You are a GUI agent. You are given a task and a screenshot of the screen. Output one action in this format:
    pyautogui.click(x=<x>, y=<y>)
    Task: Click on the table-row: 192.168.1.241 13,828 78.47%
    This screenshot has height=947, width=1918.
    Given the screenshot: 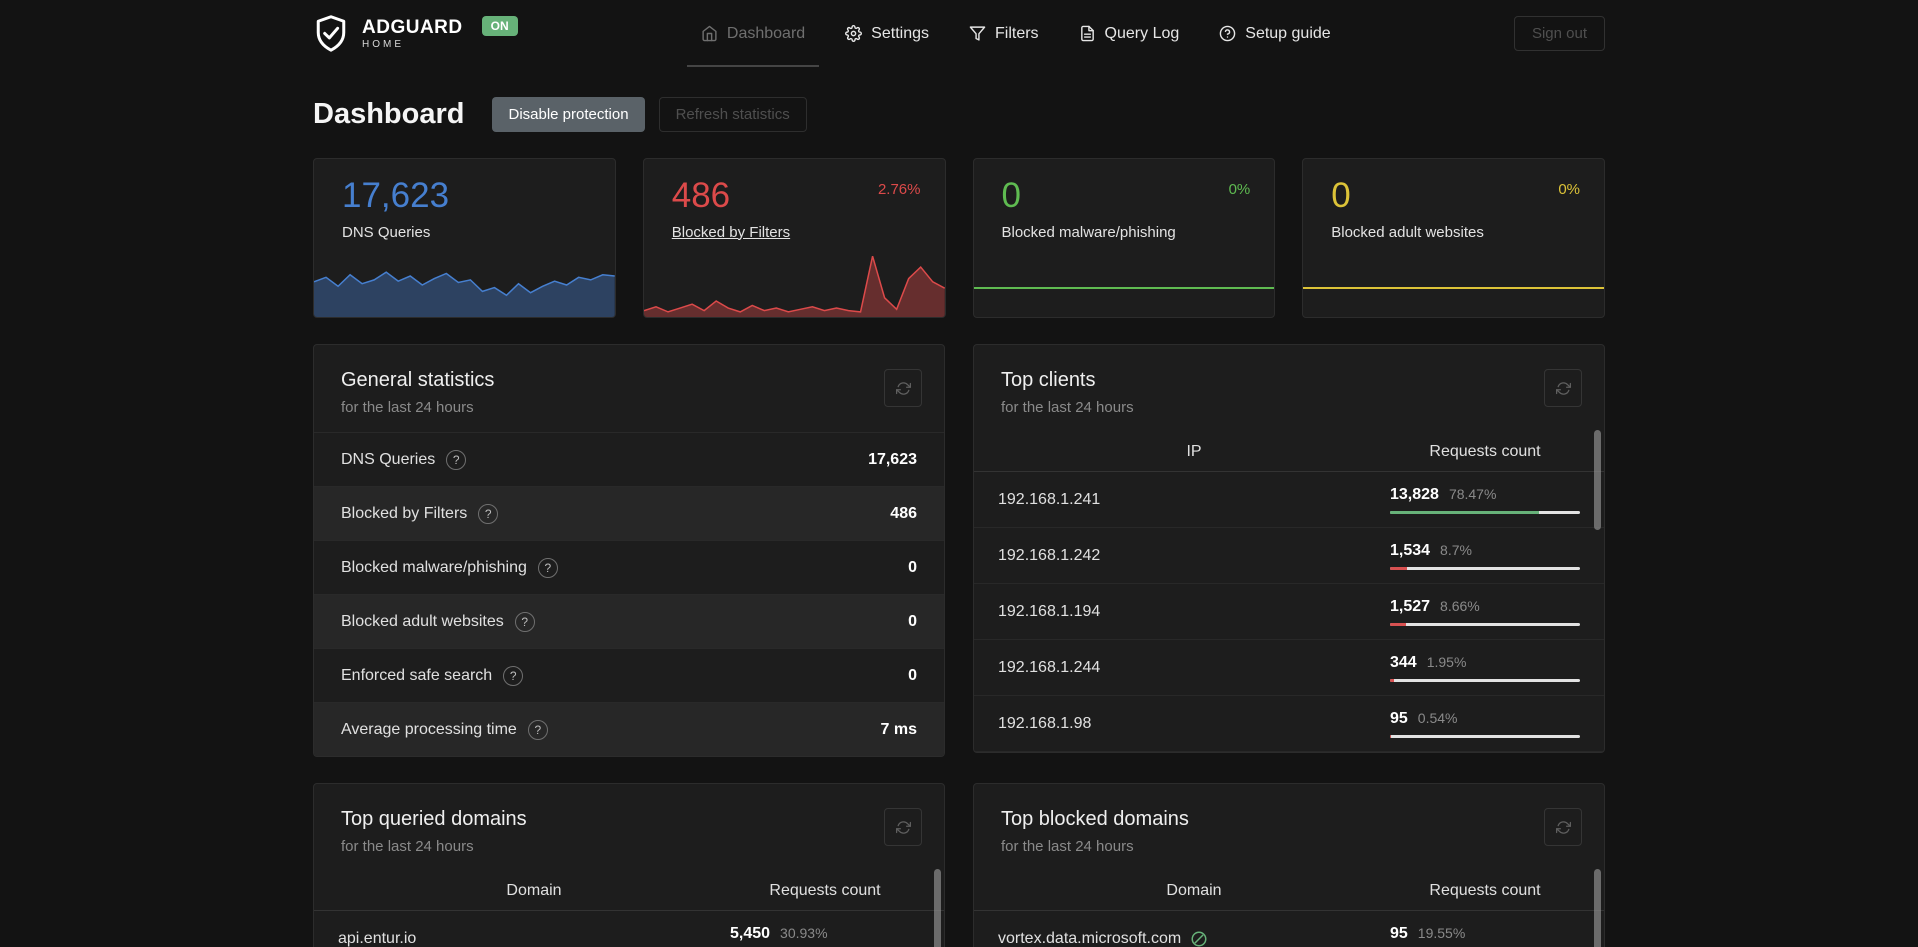 What is the action you would take?
    pyautogui.click(x=1289, y=500)
    